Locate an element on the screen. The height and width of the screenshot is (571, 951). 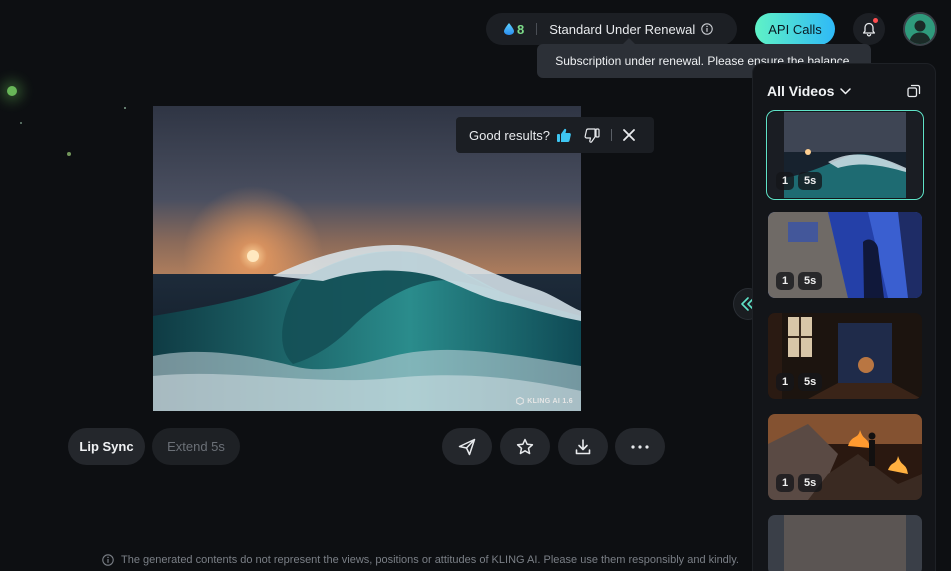
download-icon is located at coordinates (583, 446).